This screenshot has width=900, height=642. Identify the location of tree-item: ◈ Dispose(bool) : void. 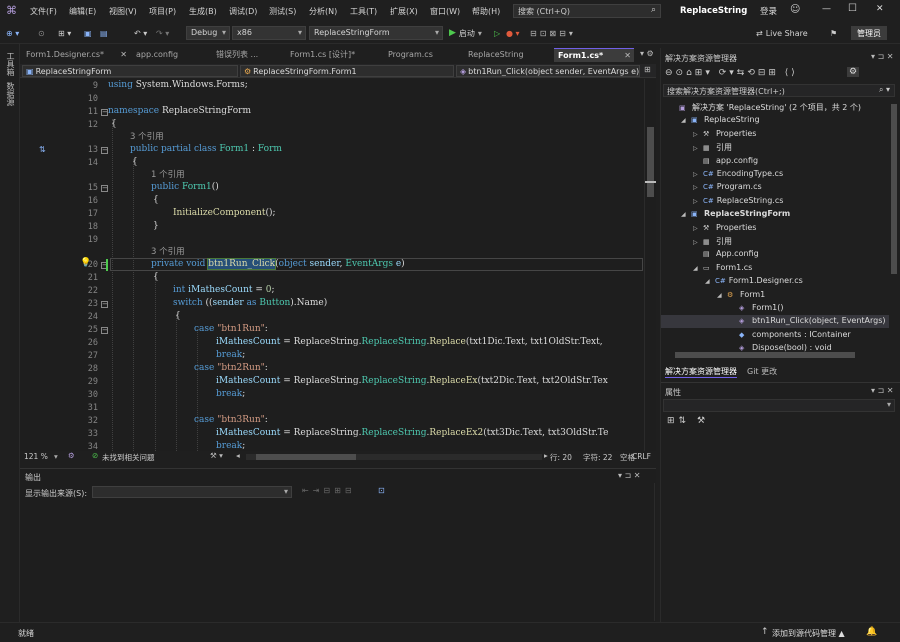
(780, 347).